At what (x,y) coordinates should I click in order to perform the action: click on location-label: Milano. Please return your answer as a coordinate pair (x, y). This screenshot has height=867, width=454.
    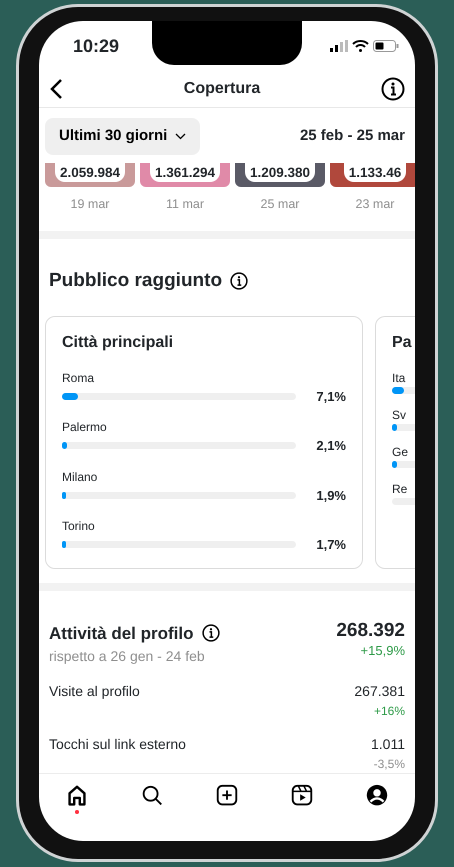
    Looking at the image, I should click on (80, 477).